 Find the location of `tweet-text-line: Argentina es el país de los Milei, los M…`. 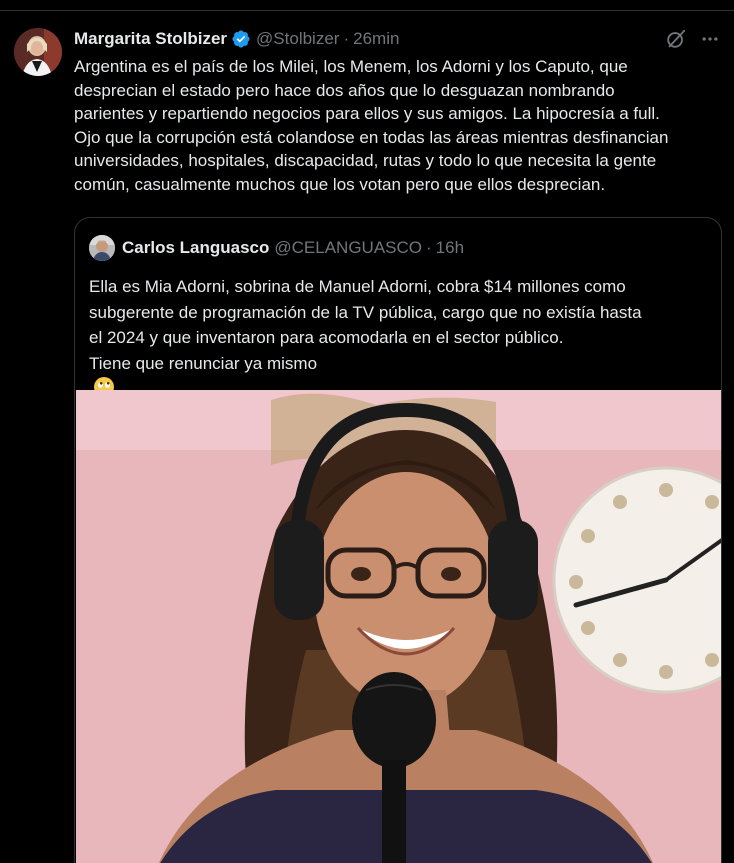

tweet-text-line: Argentina es el país de los Milei, los M… is located at coordinates (351, 66).